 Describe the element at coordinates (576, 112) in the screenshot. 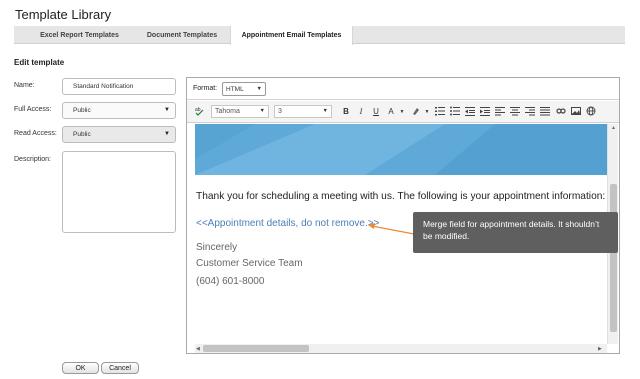

I see `image-icon` at that location.